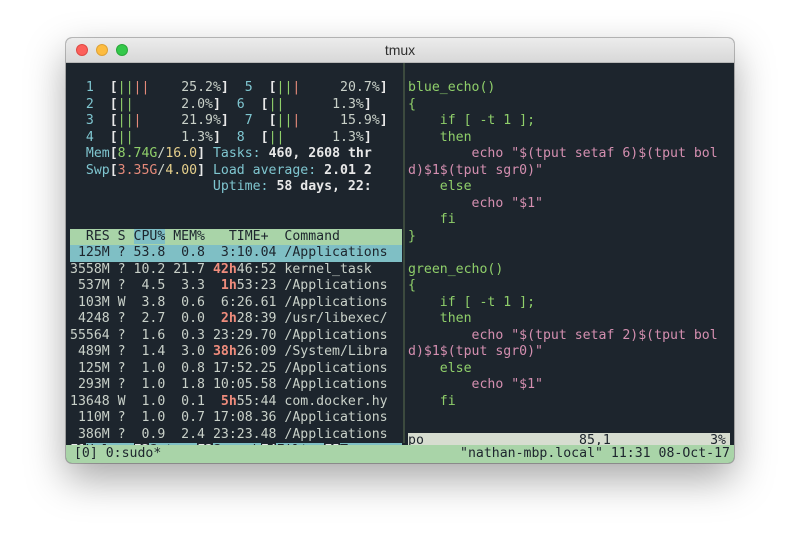 The height and width of the screenshot is (557, 800). Describe the element at coordinates (153, 269) in the screenshot. I see `process-cpu: 10.2` at that location.